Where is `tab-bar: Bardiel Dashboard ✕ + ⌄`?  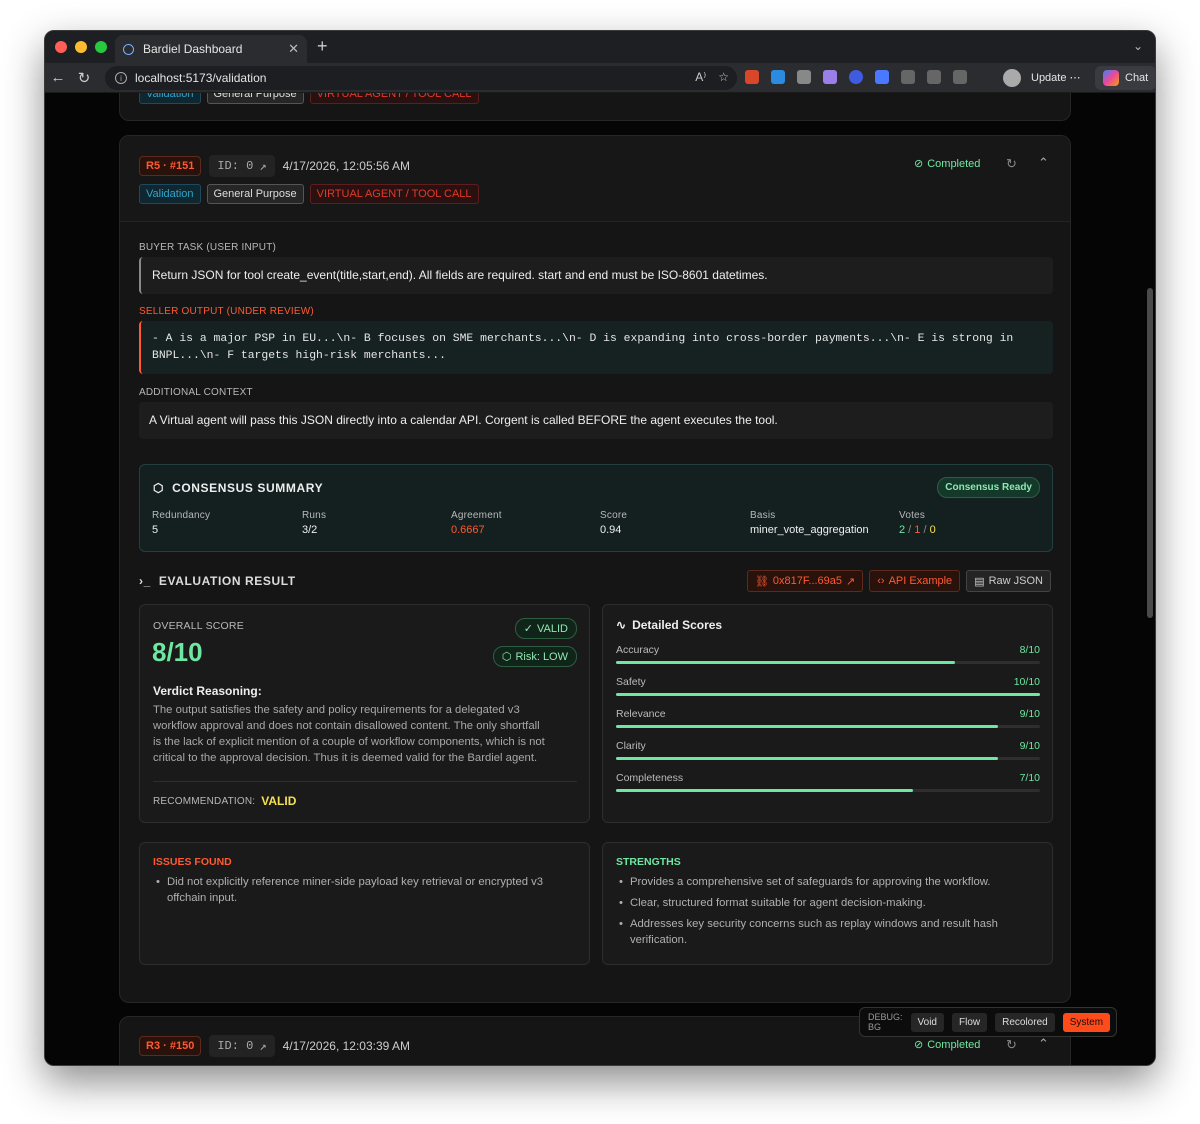
tab-bar: Bardiel Dashboard ✕ + ⌄ is located at coordinates (600, 47).